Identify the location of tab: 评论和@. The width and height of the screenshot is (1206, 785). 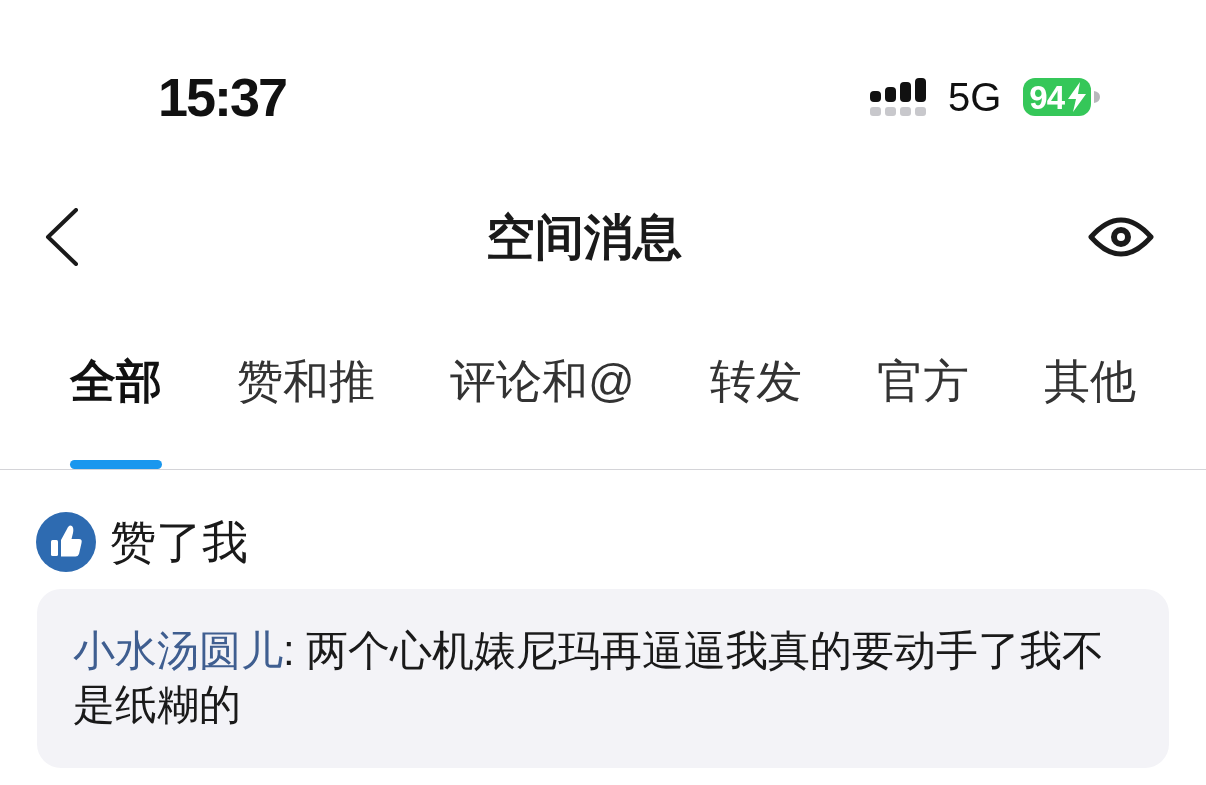
(542, 411).